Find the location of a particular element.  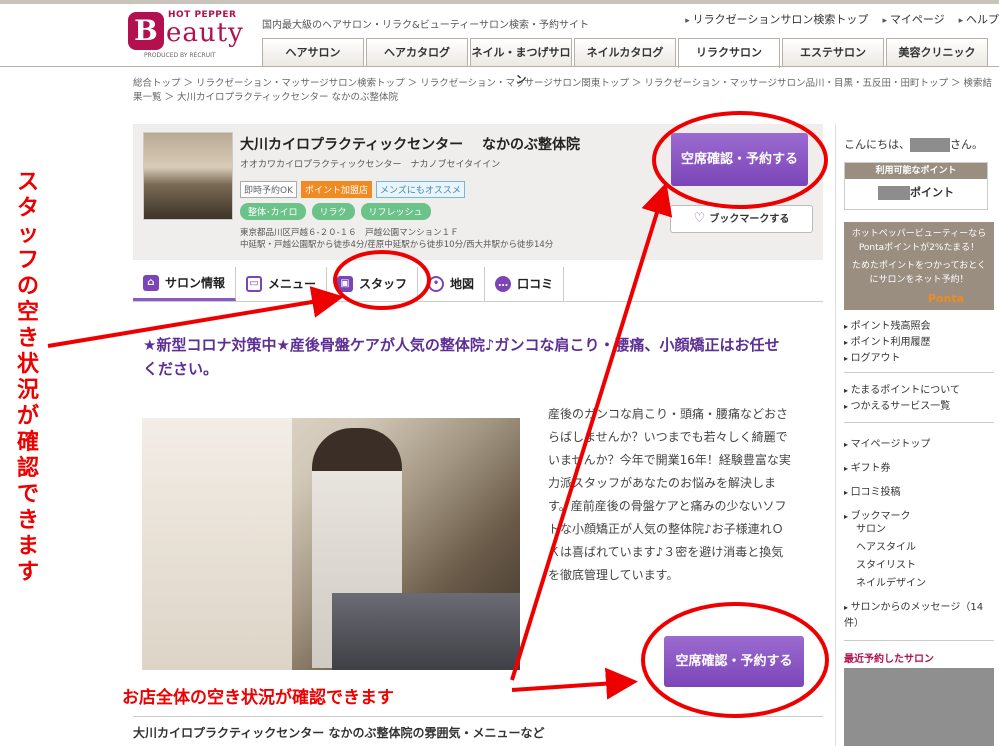

reserve-button-bottom: 空席確認・予約する is located at coordinates (734, 661).